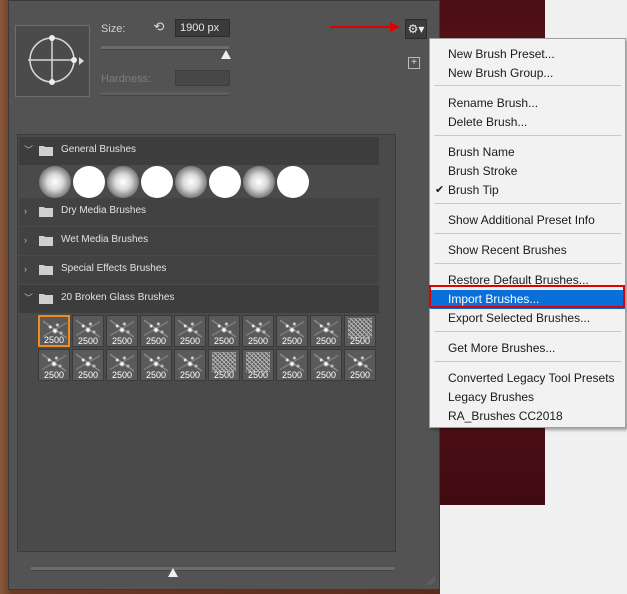  Describe the element at coordinates (118, 297) in the screenshot. I see `group-label: 20 Broken Glass Brushes` at that location.